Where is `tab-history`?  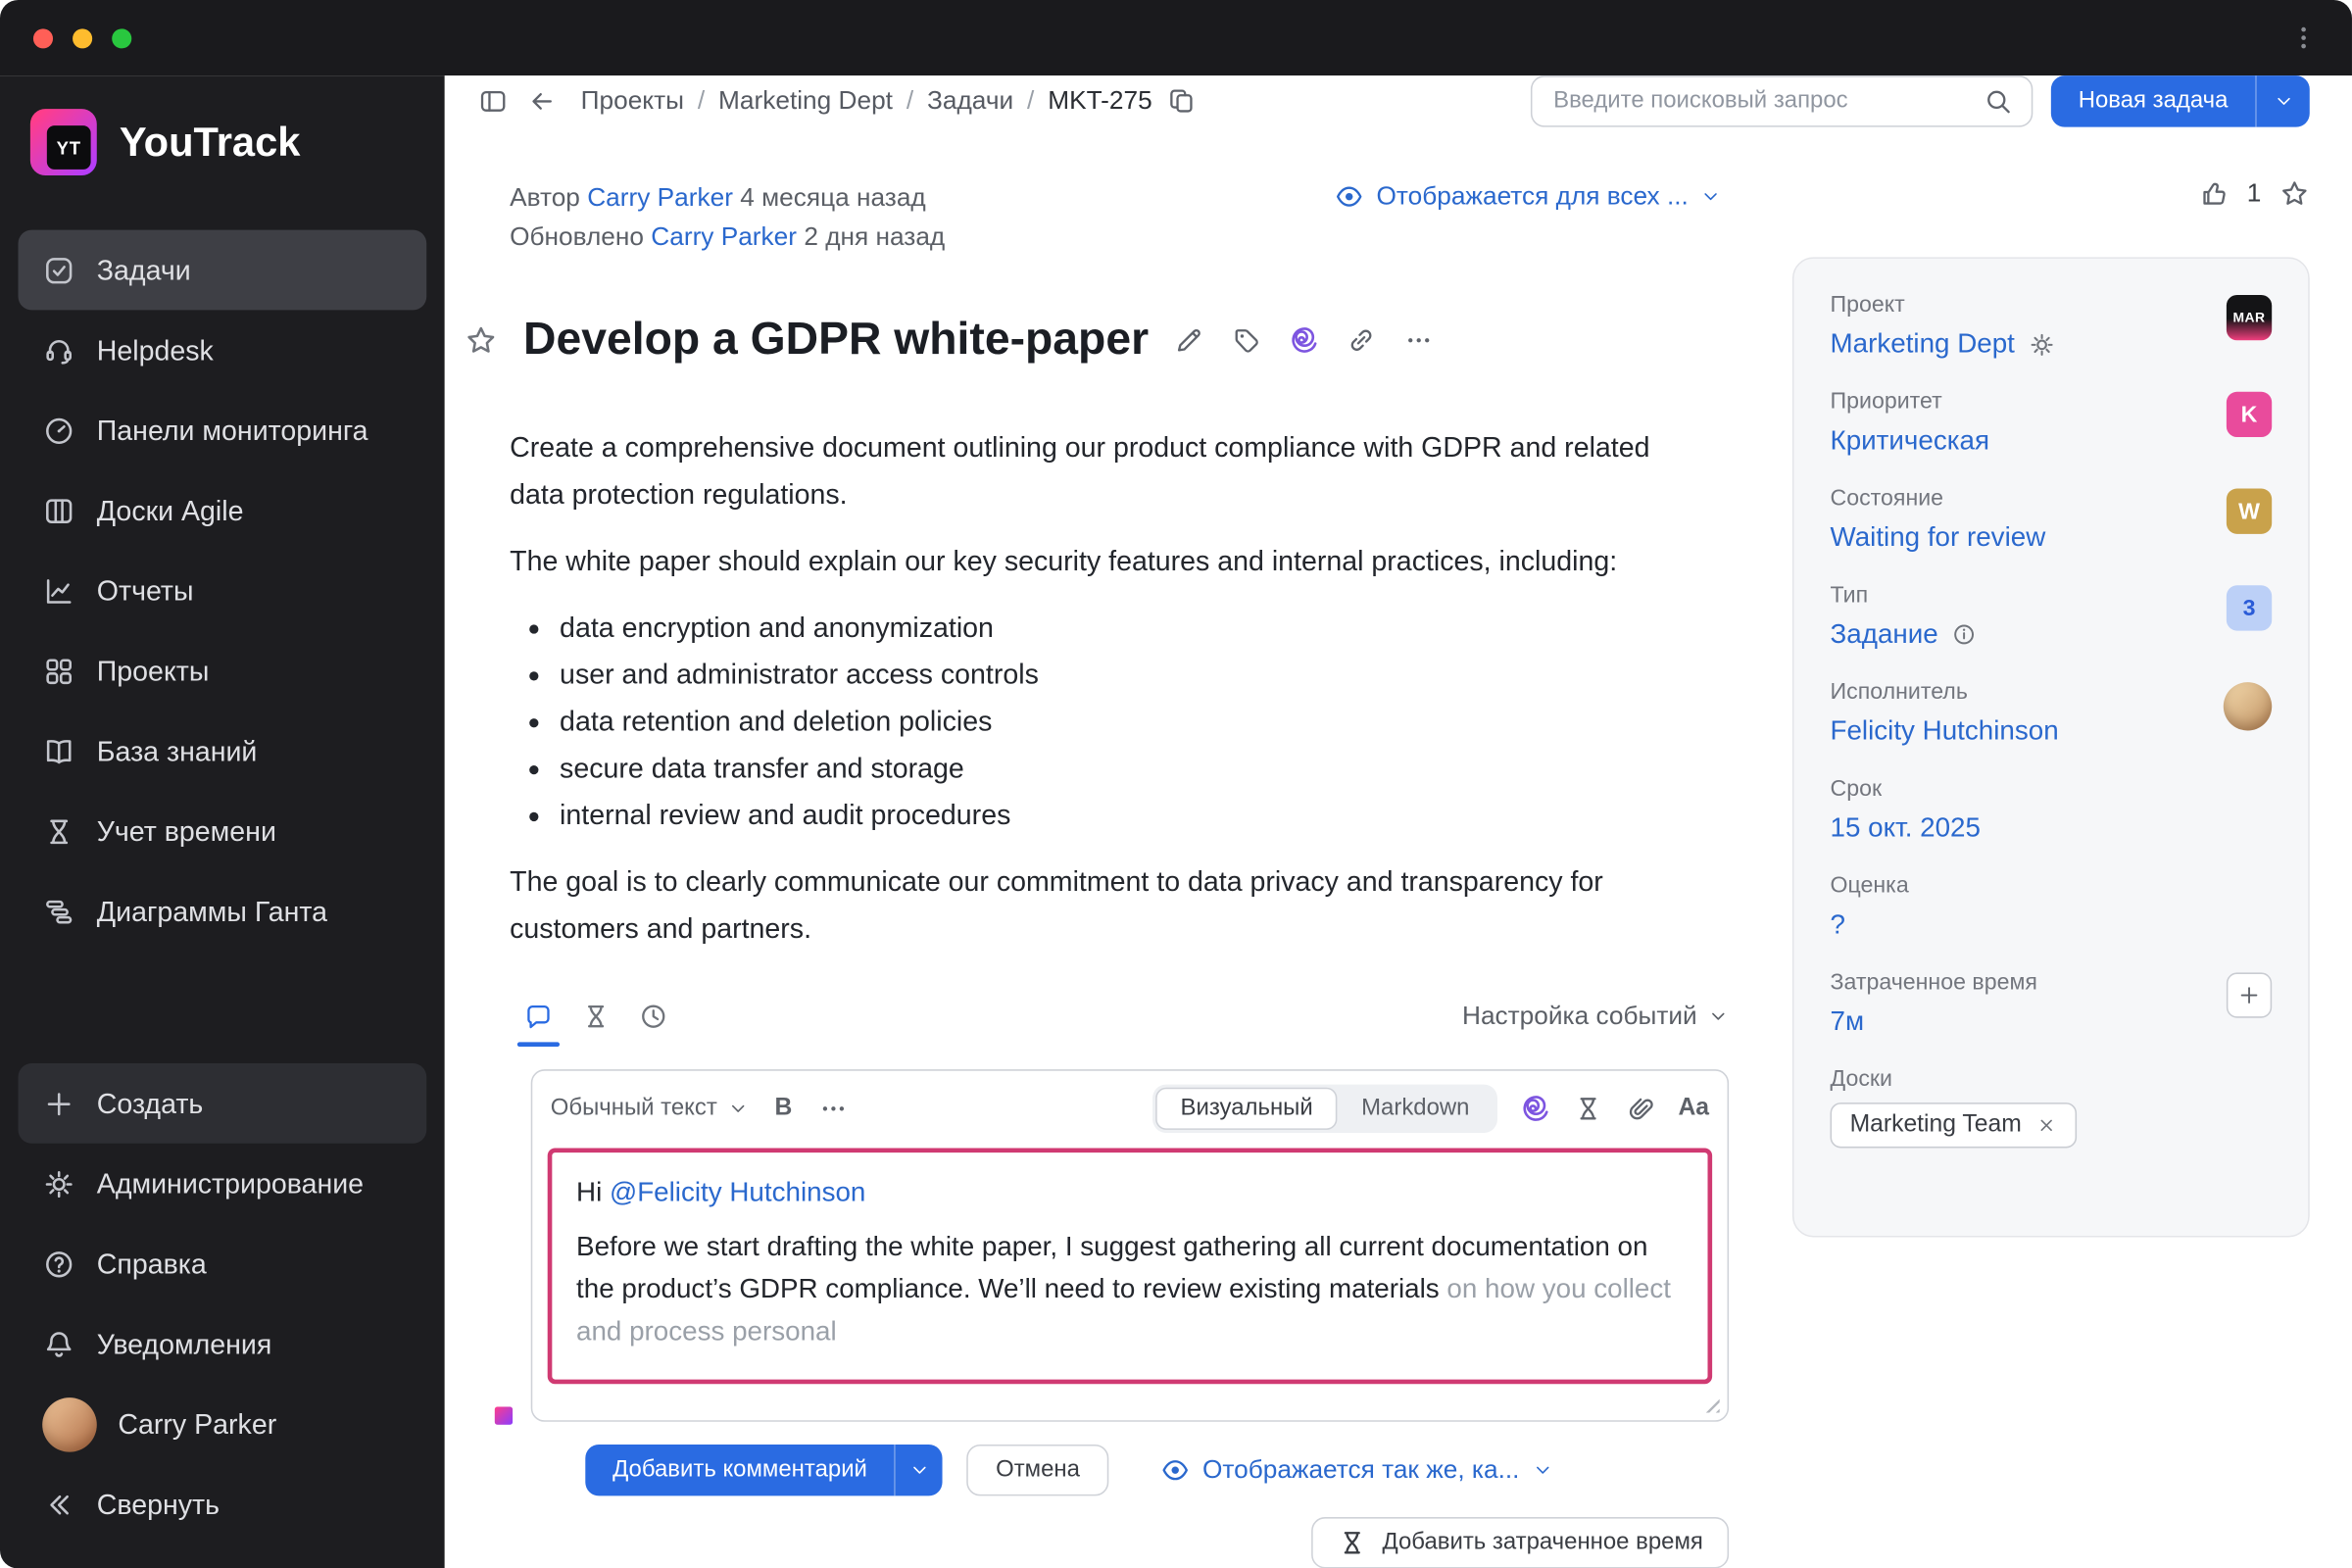
tab-history is located at coordinates (653, 1016).